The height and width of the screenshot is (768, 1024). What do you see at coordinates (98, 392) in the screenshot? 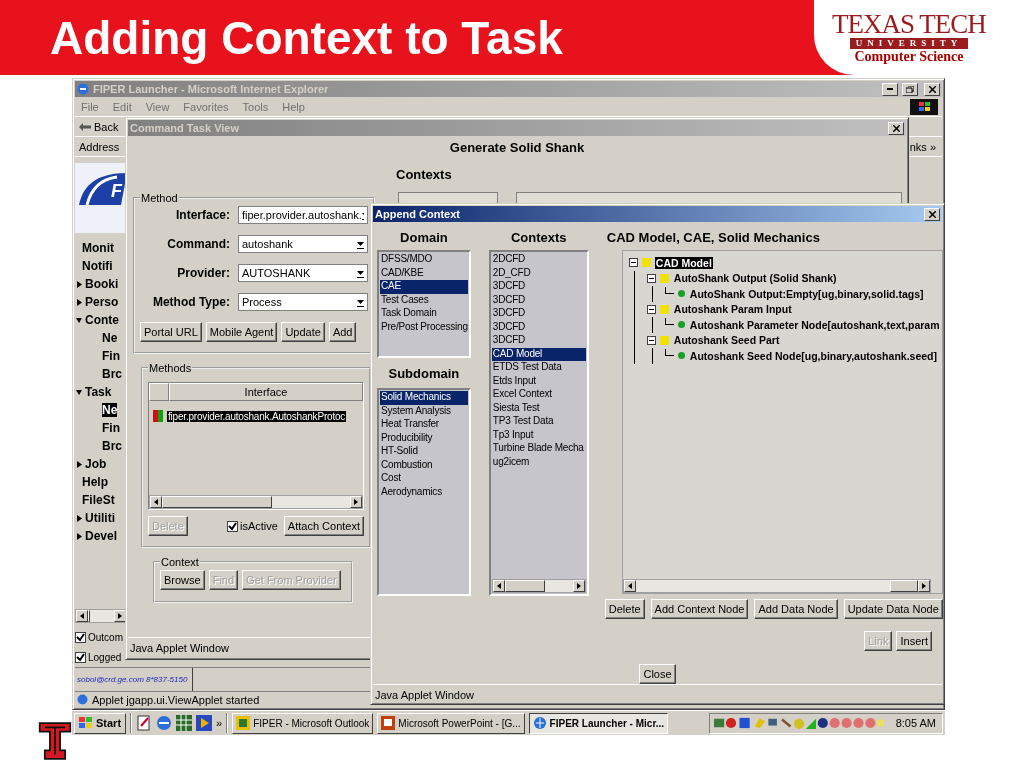
I see `nav-item: Task` at bounding box center [98, 392].